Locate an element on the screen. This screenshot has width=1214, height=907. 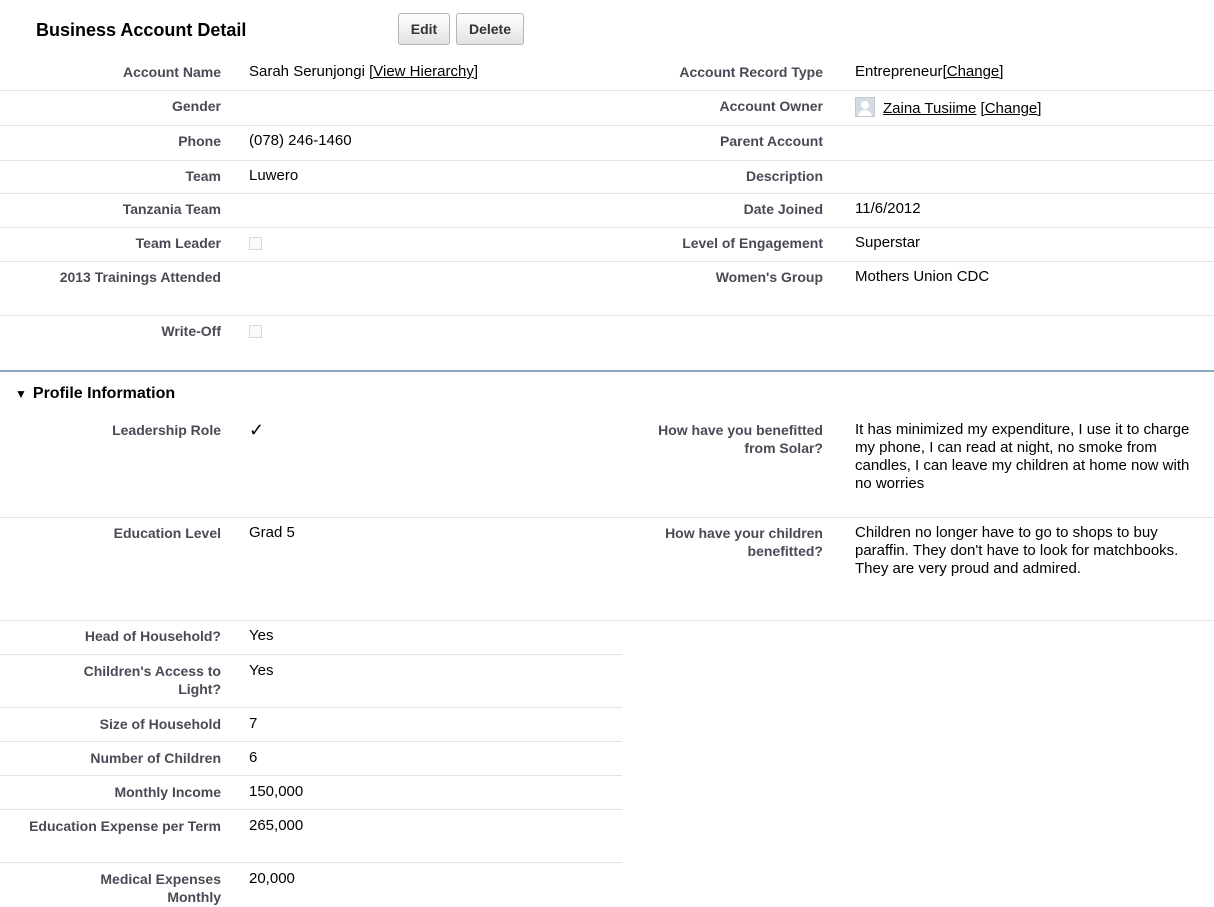
medical-expenses-value: 20,000 is located at coordinates (272, 878).